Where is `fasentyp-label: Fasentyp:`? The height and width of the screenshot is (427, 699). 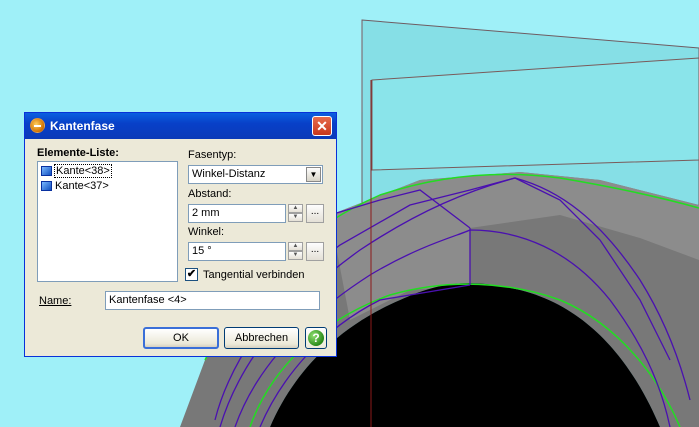 fasentyp-label: Fasentyp: is located at coordinates (212, 155).